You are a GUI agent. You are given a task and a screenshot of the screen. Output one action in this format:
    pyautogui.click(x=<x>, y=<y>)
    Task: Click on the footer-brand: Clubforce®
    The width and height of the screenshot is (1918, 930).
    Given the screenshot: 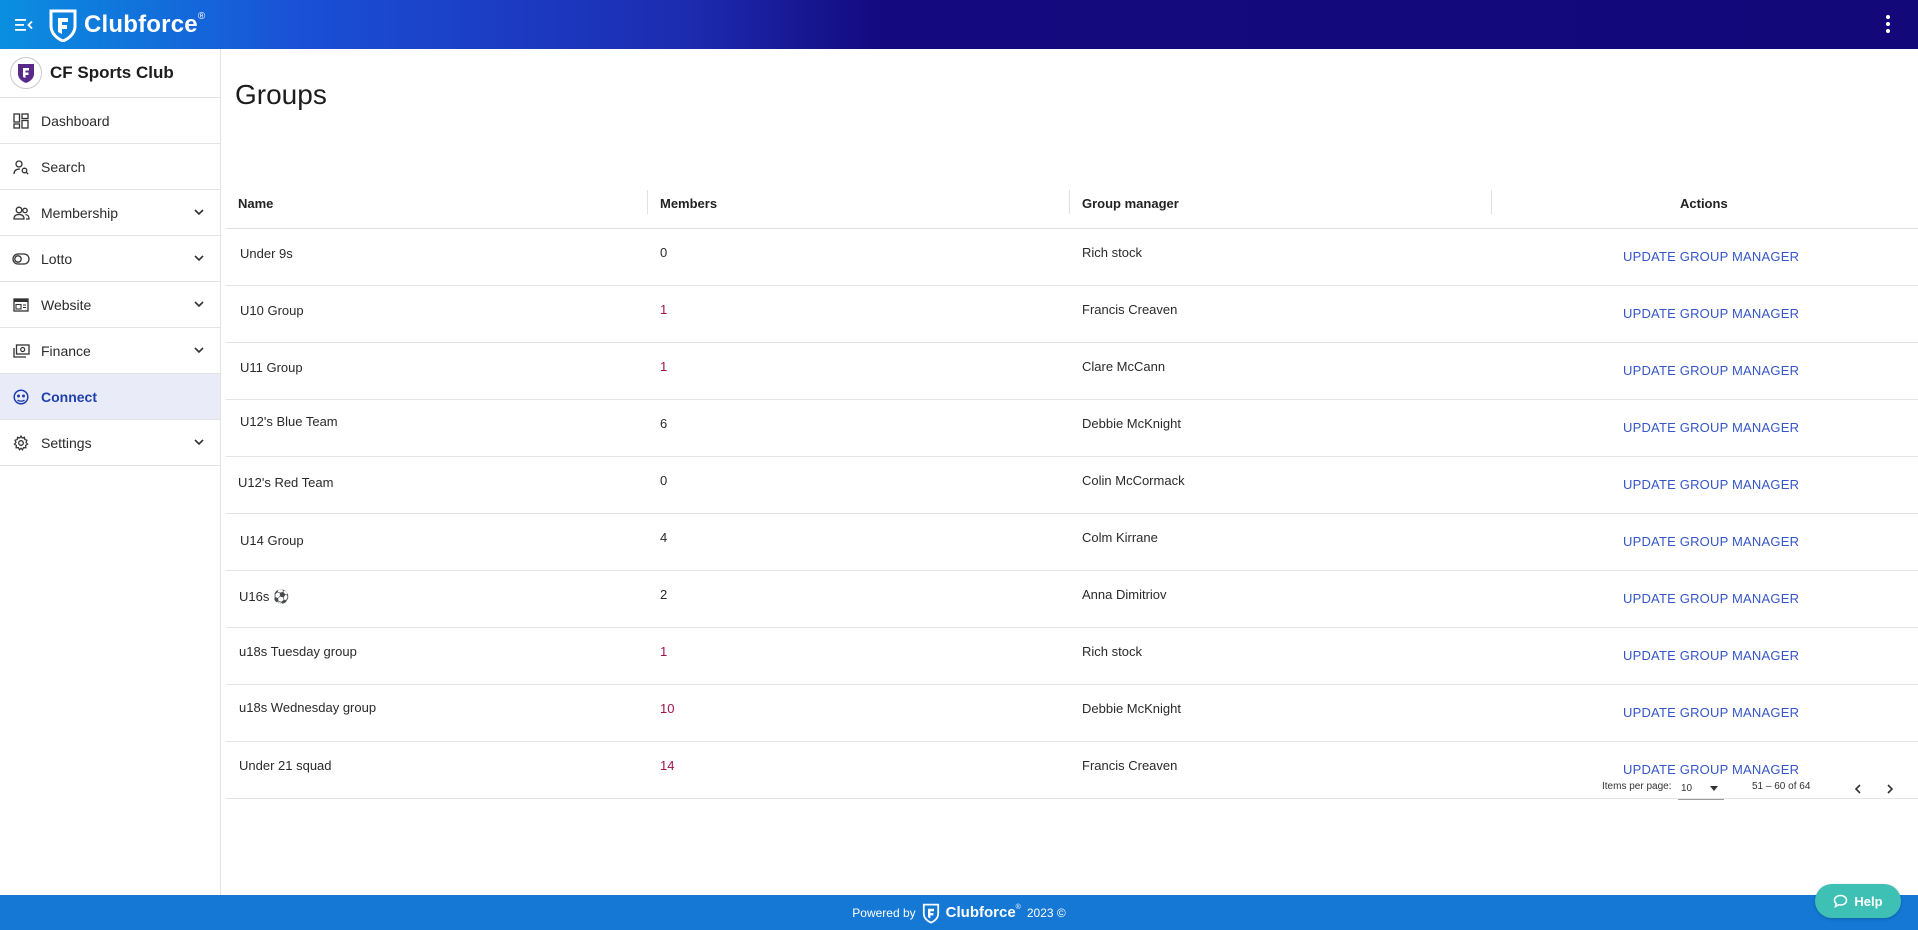 What is the action you would take?
    pyautogui.click(x=983, y=912)
    